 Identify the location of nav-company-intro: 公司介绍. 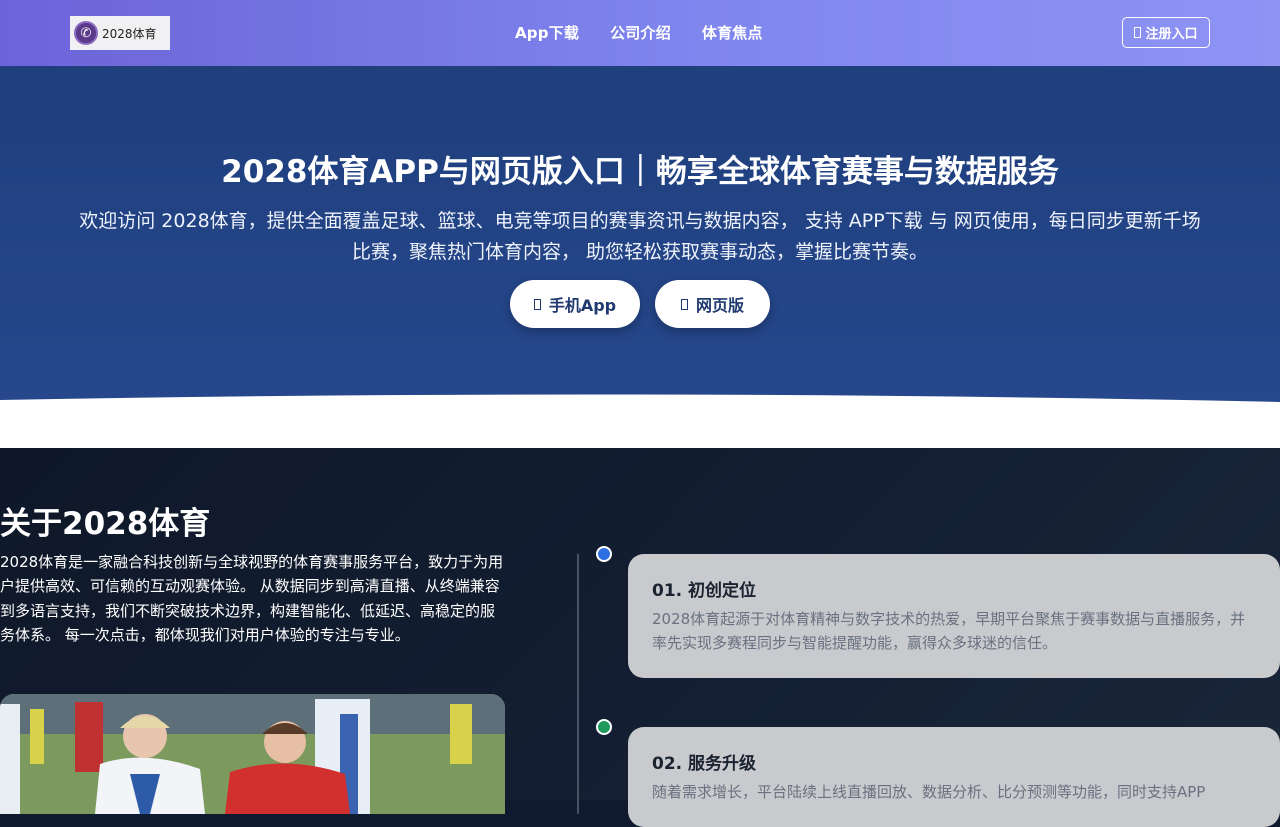
(640, 32).